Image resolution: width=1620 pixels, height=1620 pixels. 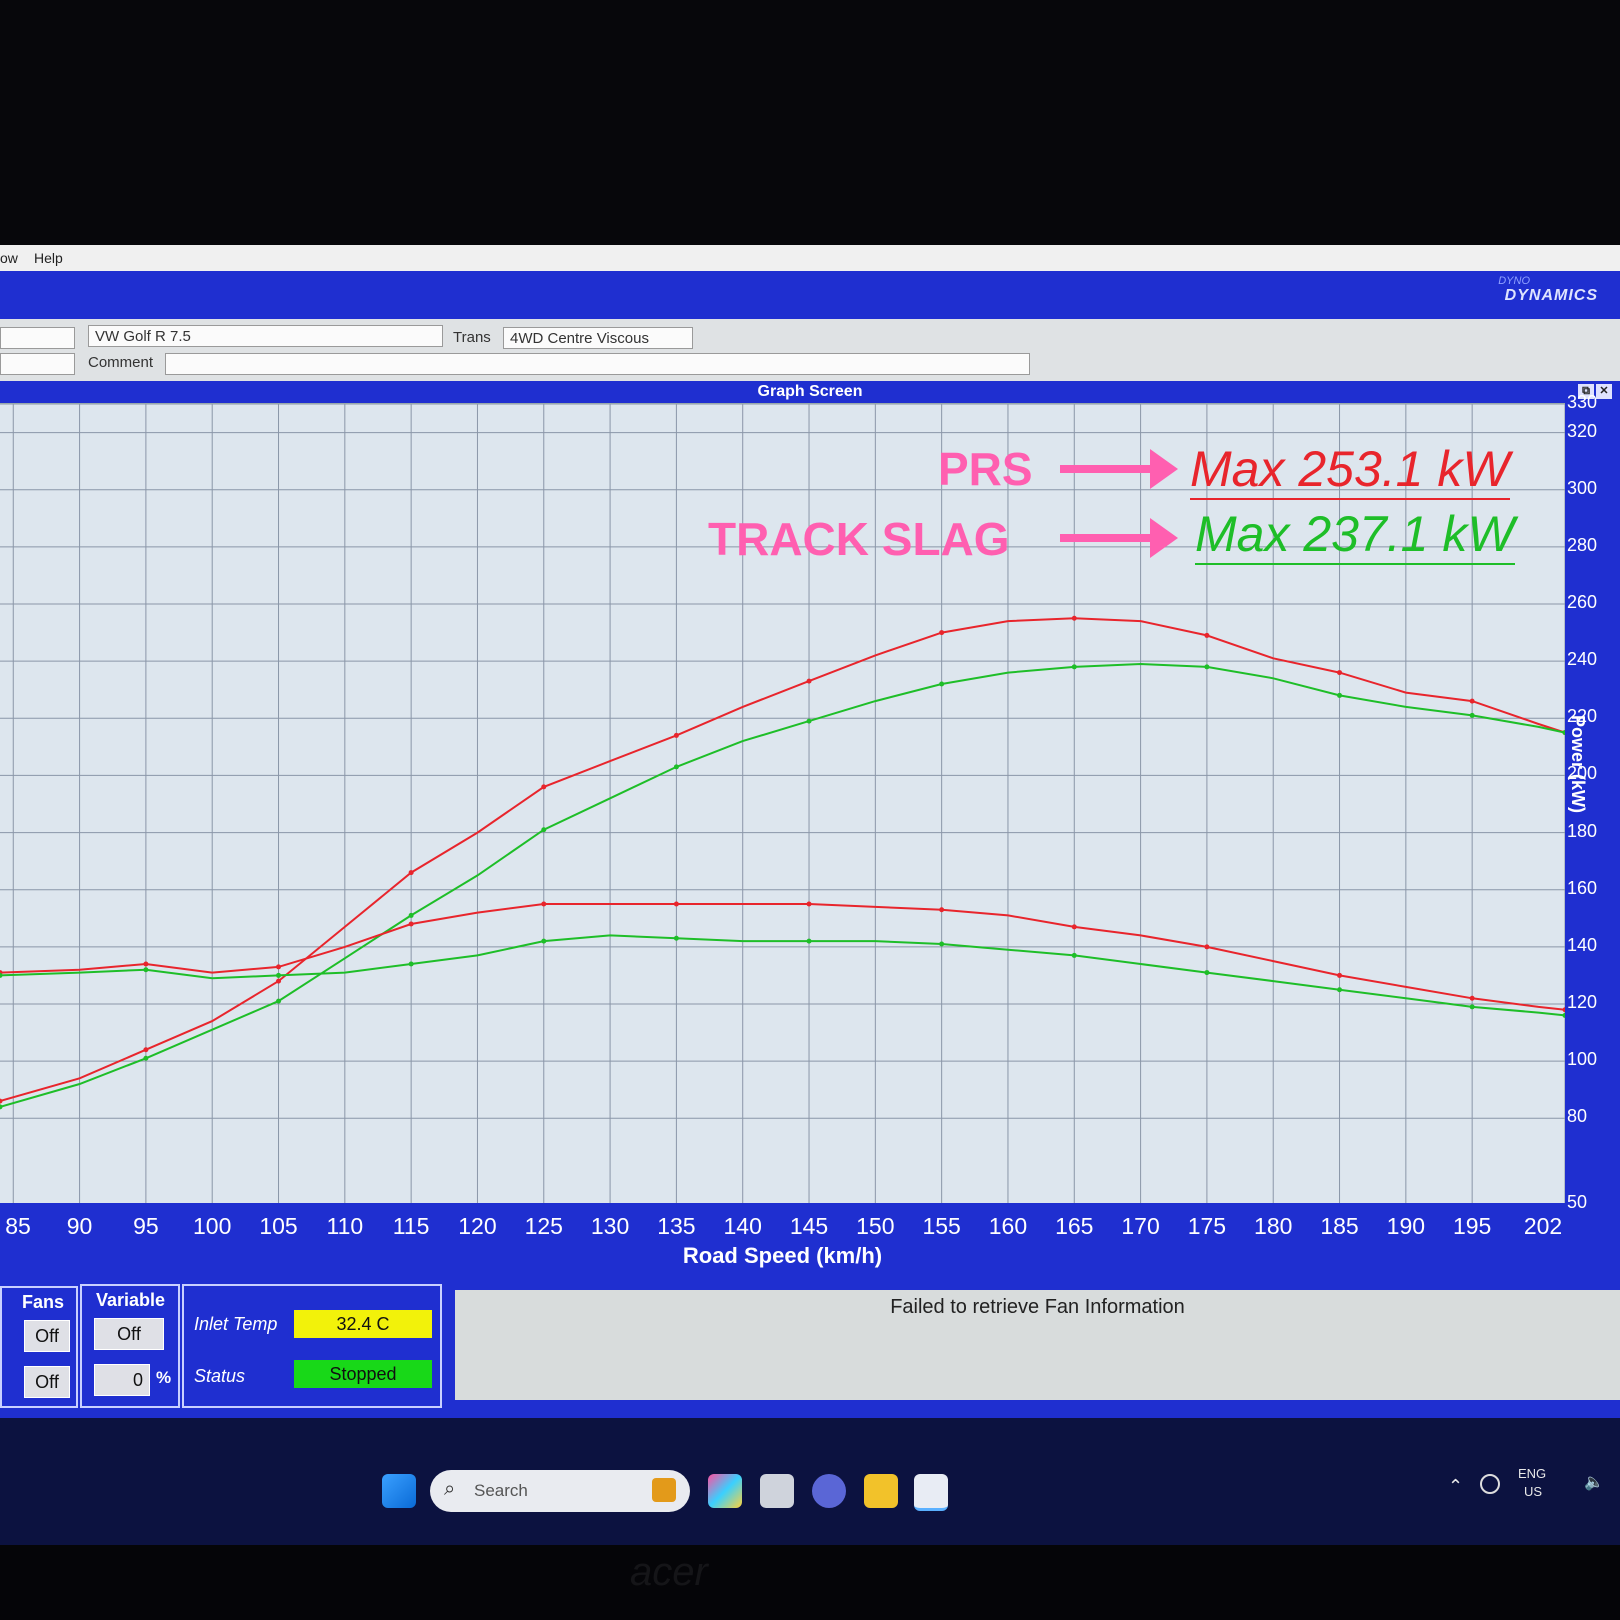 I want to click on y-tick-label: 240, so click(x=1582, y=659).